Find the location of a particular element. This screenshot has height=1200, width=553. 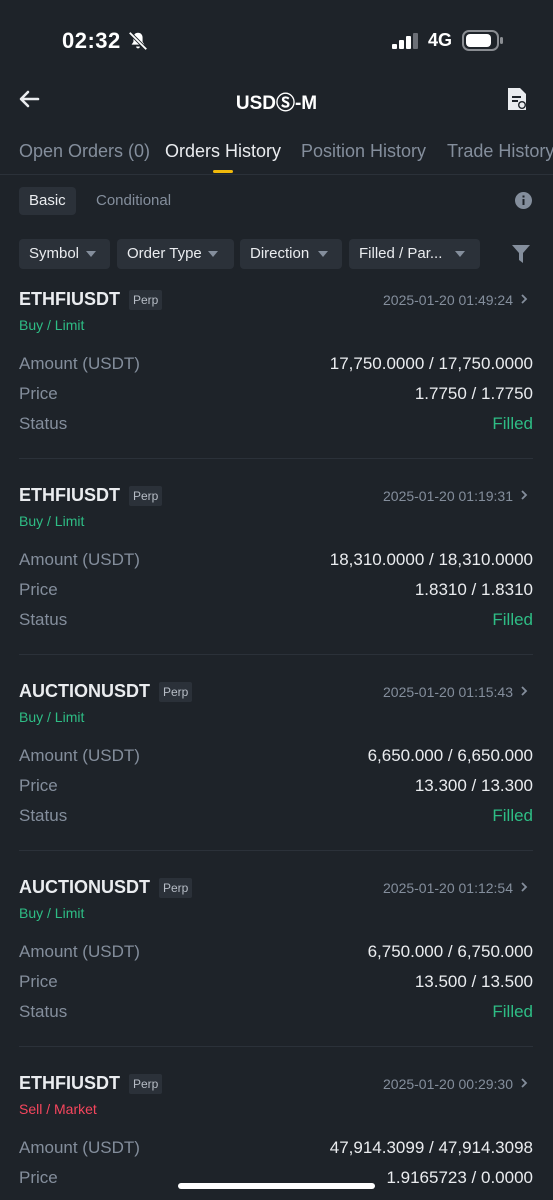

price-value: 1.7750 / 1.7750 is located at coordinates (473, 393).